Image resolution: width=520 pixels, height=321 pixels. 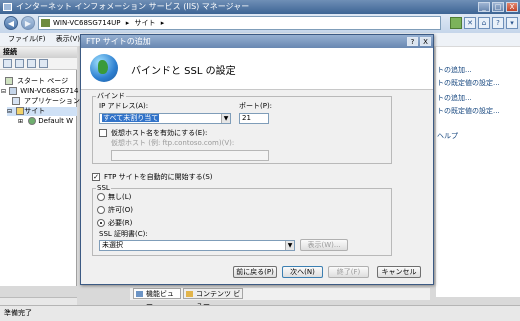 I want to click on dialog-heading: バインドと SSL の設定, so click(x=183, y=71).